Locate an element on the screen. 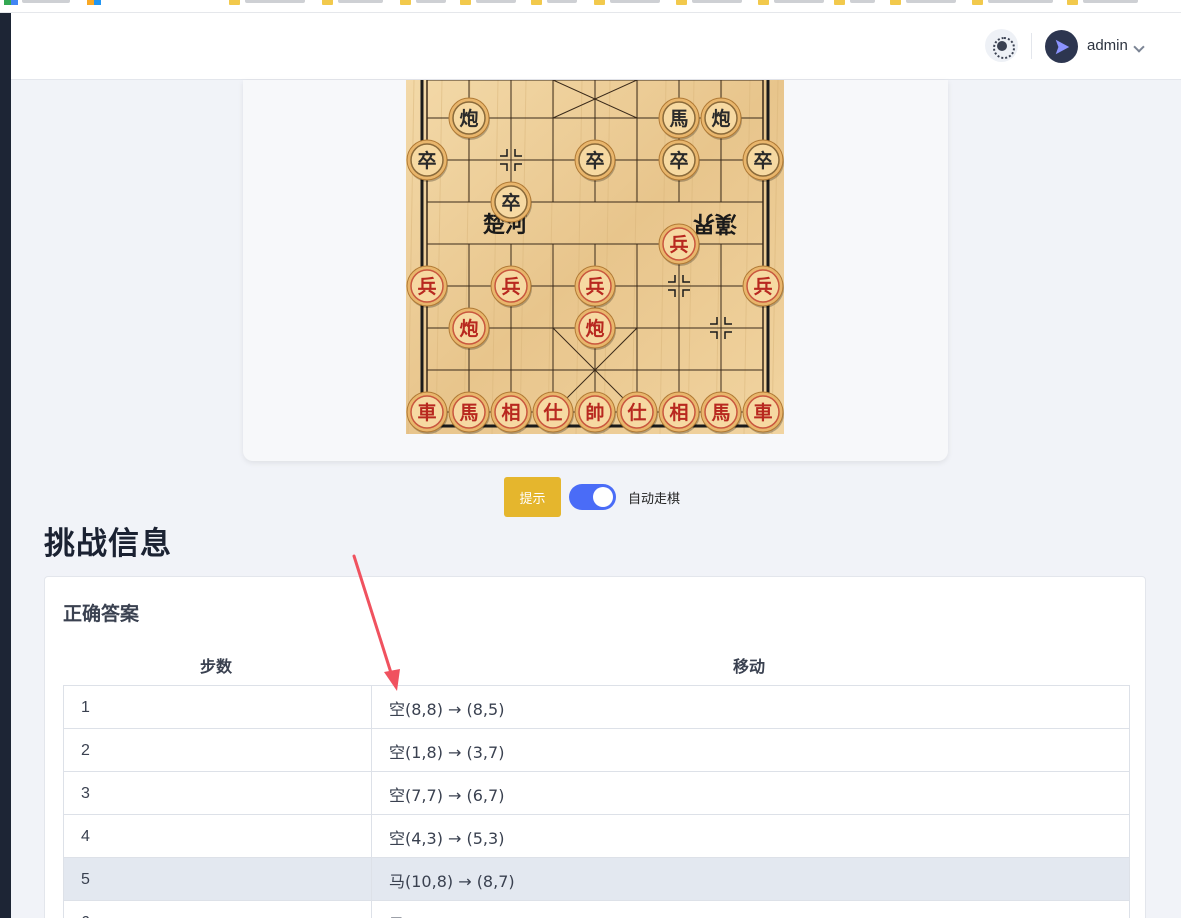  move-cell: 空(4,3) → (5,3) is located at coordinates (751, 836).